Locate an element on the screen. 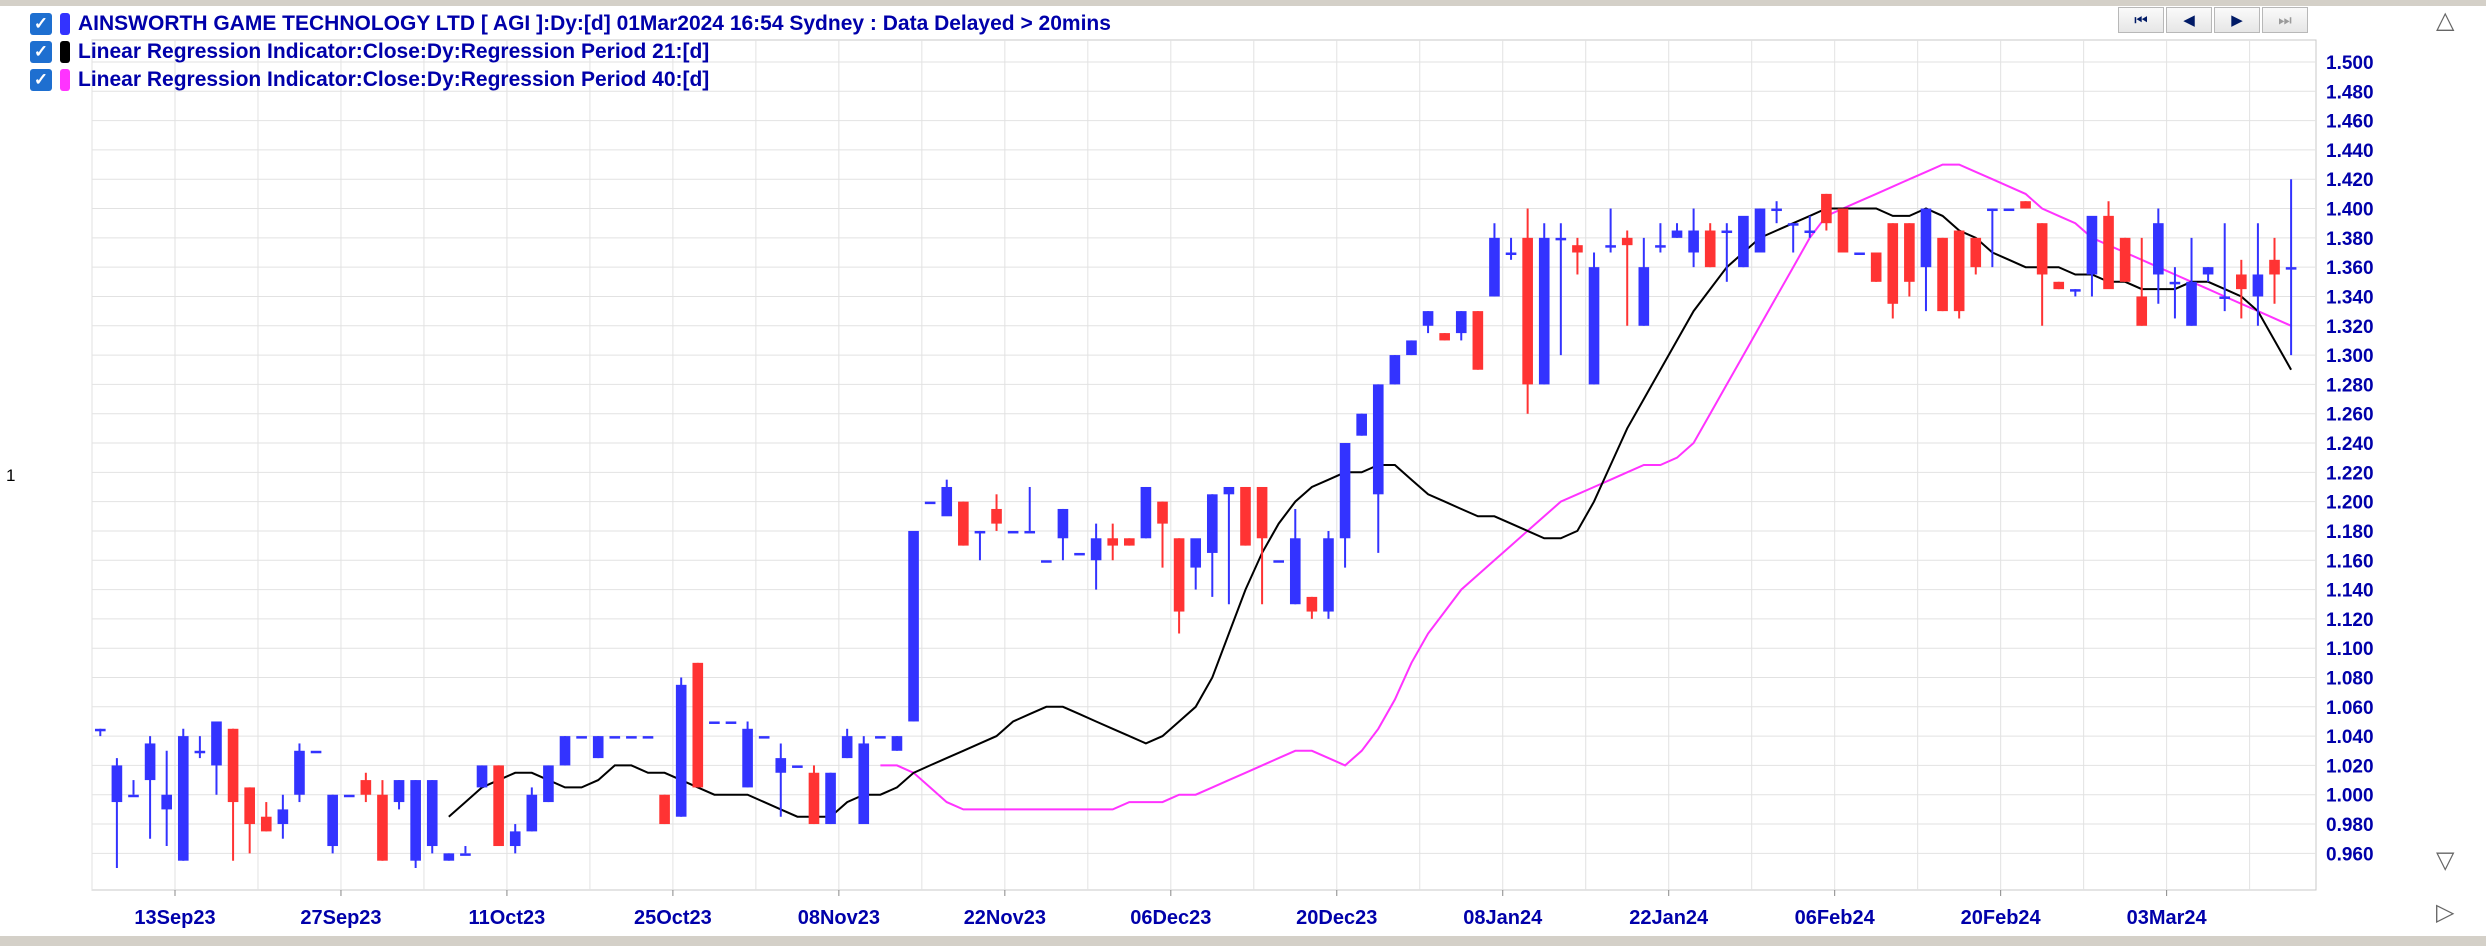 The width and height of the screenshot is (2486, 946). y-tick-label: 1.460 is located at coordinates (2350, 122).